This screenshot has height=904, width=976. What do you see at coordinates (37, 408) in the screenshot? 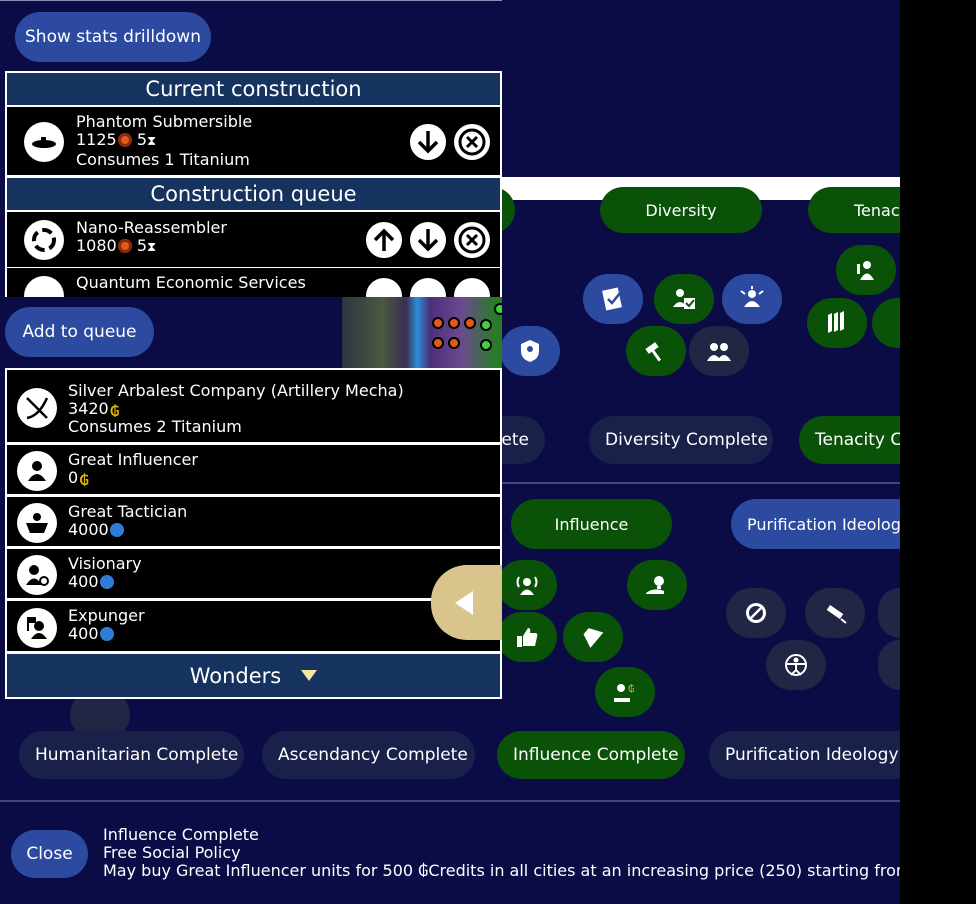
I see `crossbow-icon` at bounding box center [37, 408].